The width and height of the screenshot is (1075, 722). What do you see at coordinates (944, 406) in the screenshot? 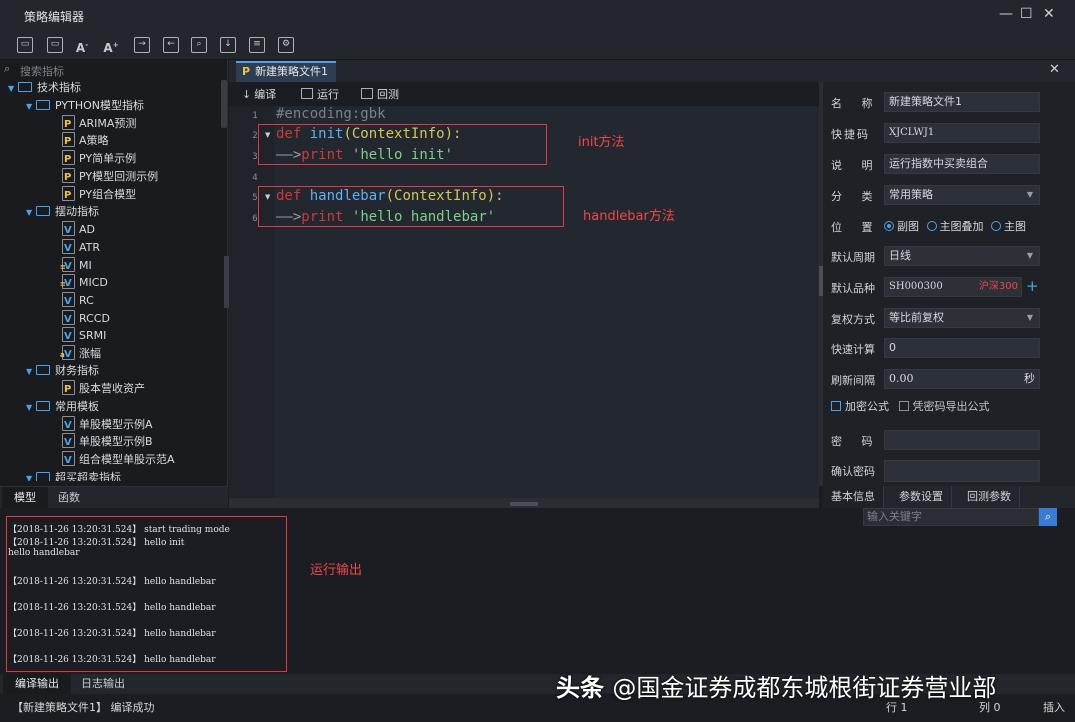
I see `export-password-checkbox: 凭密码导出公式` at bounding box center [944, 406].